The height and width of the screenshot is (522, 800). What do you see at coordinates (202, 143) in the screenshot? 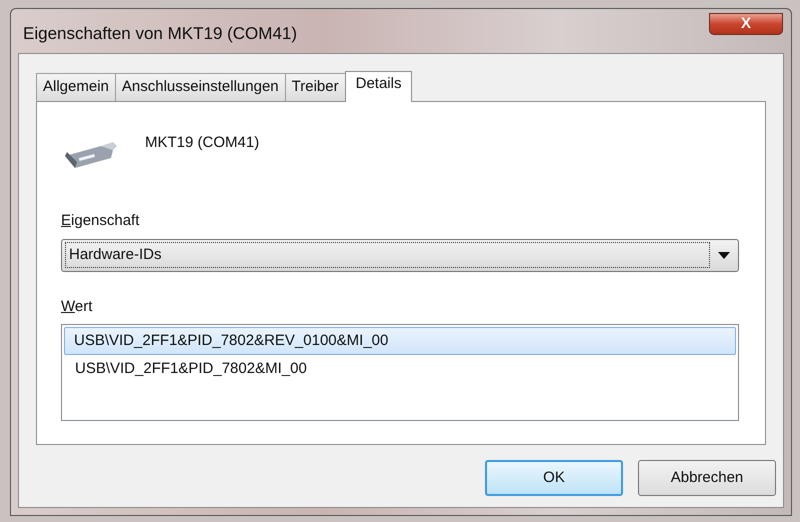
I see `device-name: MKT19 (COM41)` at bounding box center [202, 143].